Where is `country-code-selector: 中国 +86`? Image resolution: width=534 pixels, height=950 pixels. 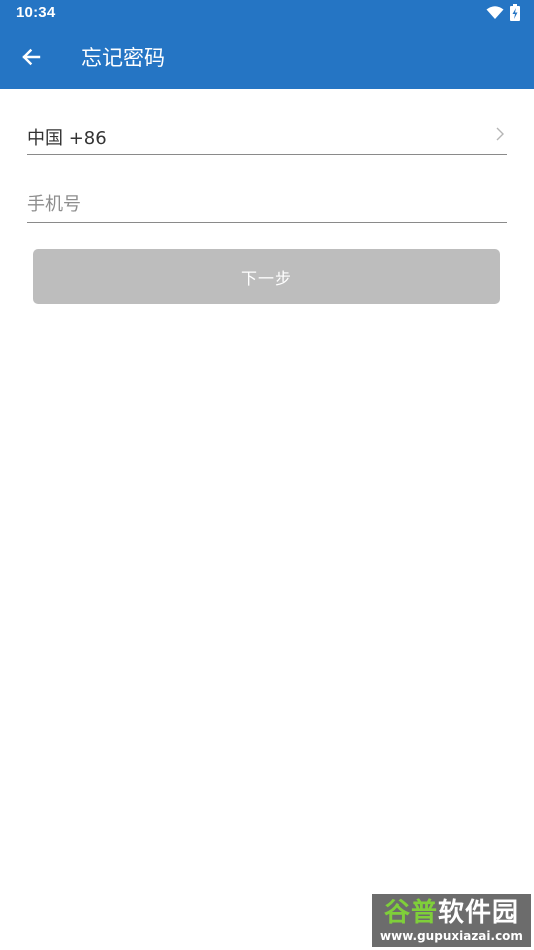
country-code-selector: 中国 +86 is located at coordinates (267, 136).